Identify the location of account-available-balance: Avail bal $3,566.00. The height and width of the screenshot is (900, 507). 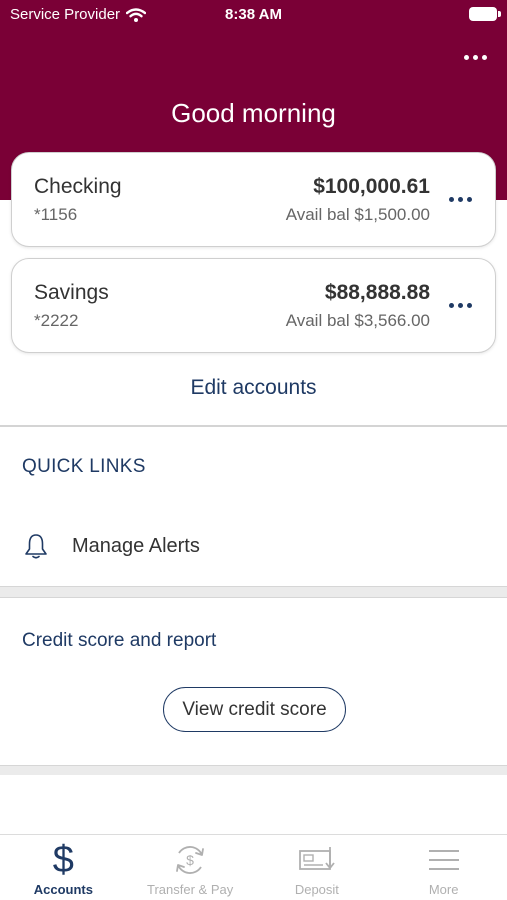
(357, 320).